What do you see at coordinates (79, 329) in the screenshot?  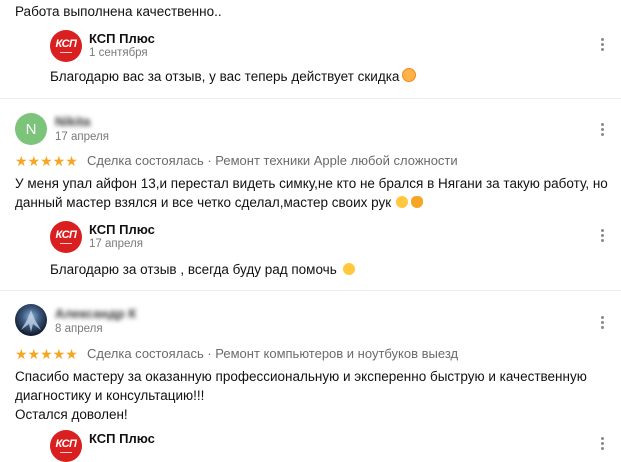 I see `review-date: 8 апреля` at bounding box center [79, 329].